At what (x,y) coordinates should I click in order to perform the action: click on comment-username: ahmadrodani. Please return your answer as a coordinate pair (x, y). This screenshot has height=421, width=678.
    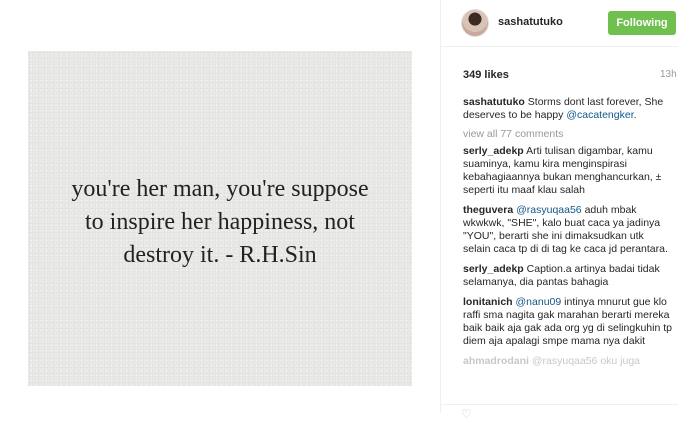
    Looking at the image, I should click on (496, 361).